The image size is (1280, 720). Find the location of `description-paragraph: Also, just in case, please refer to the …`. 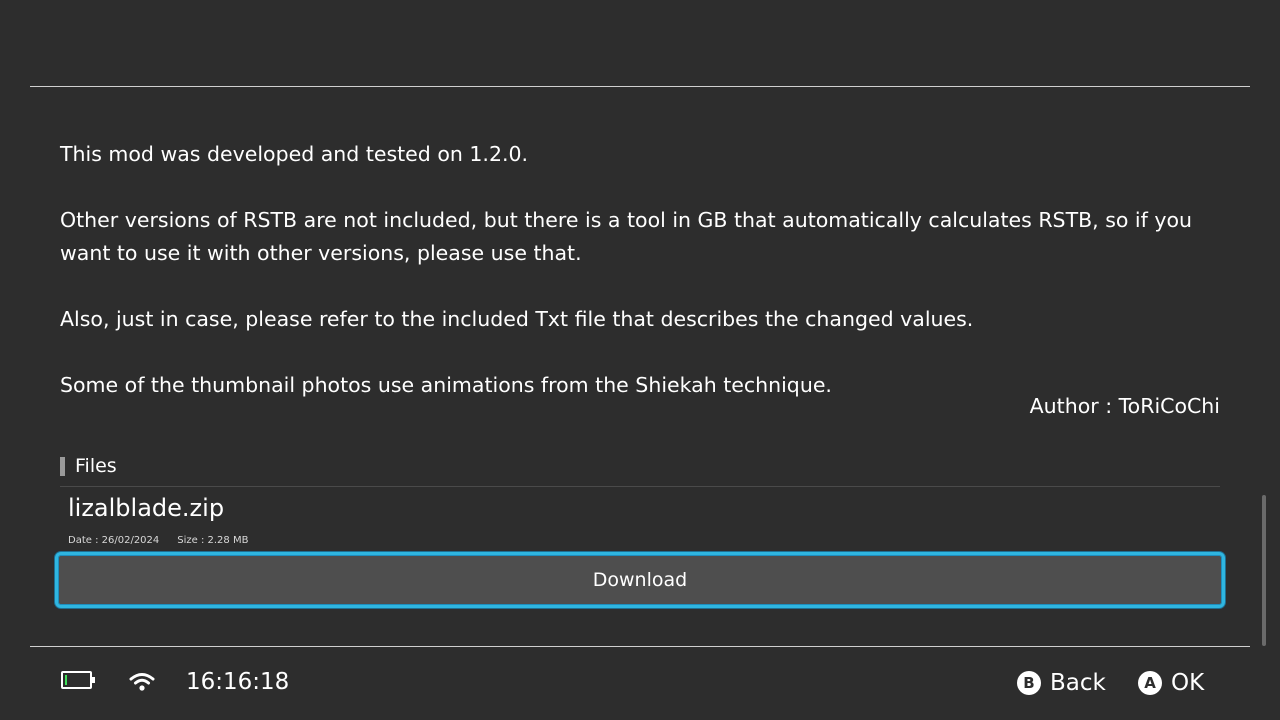

description-paragraph: Also, just in case, please refer to the … is located at coordinates (517, 319).